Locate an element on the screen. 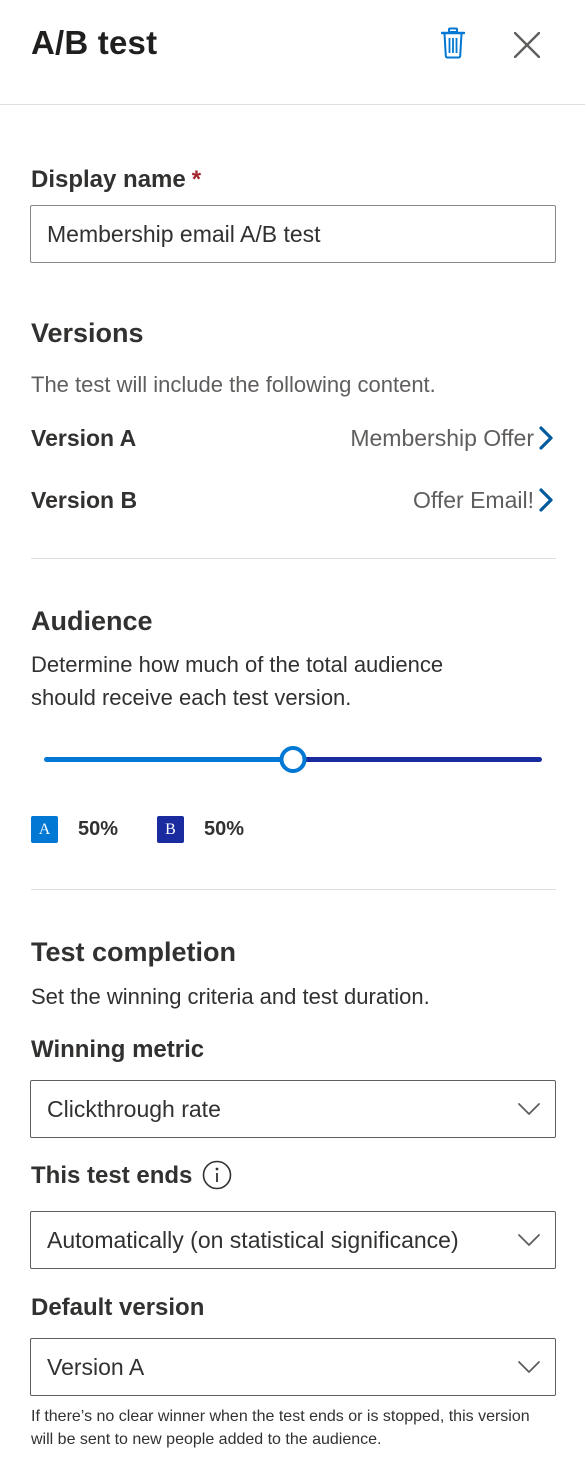  delete-button is located at coordinates (453, 43).